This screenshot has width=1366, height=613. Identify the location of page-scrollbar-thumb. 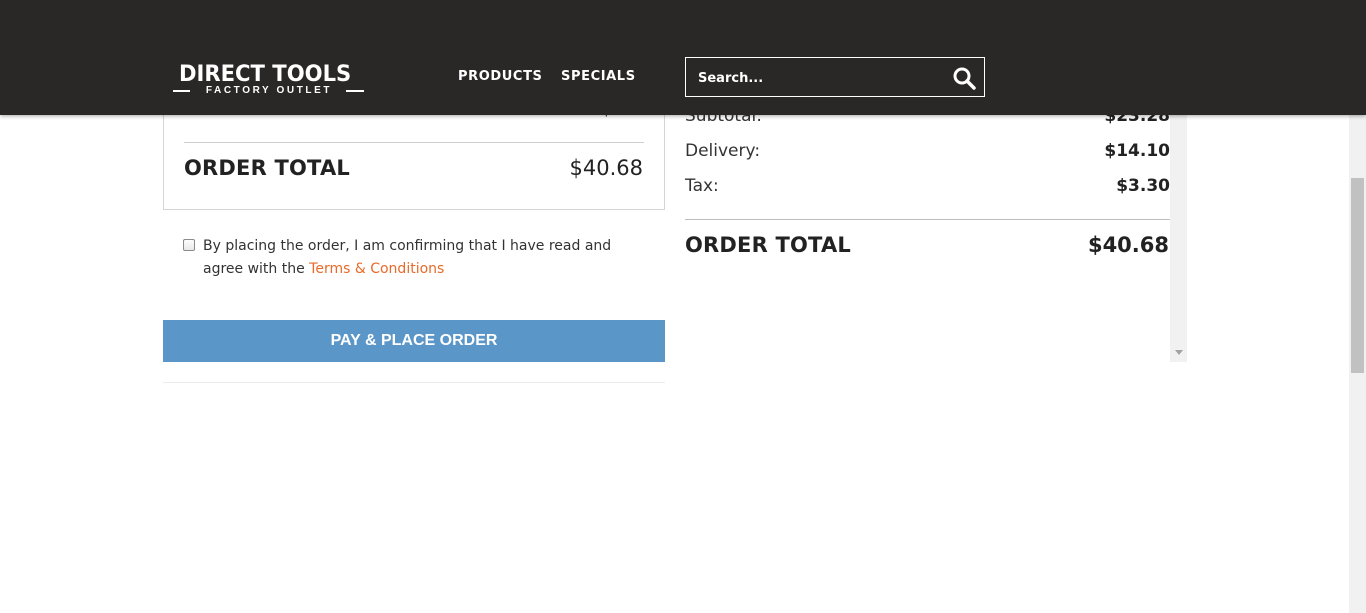
(1357, 275).